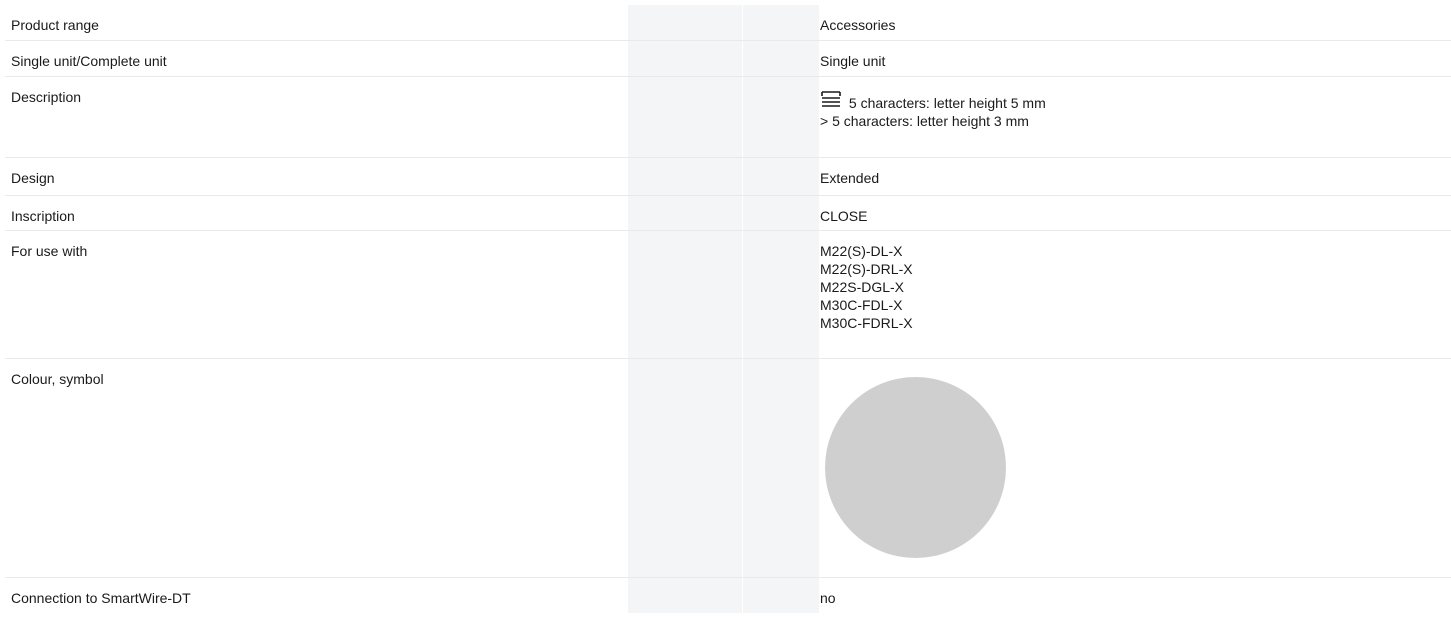 Image resolution: width=1451 pixels, height=618 pixels. What do you see at coordinates (866, 323) in the screenshot?
I see `compatible-device: M30C-FDRL-X` at bounding box center [866, 323].